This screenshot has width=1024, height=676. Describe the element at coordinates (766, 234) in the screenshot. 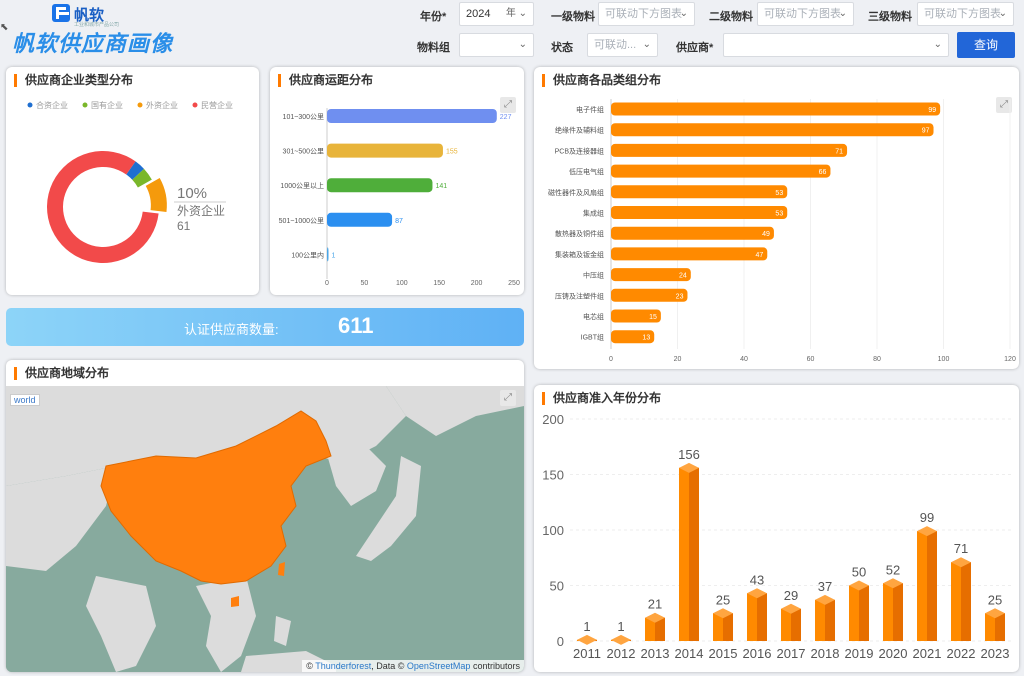

I see `bar-value-label: 49` at that location.